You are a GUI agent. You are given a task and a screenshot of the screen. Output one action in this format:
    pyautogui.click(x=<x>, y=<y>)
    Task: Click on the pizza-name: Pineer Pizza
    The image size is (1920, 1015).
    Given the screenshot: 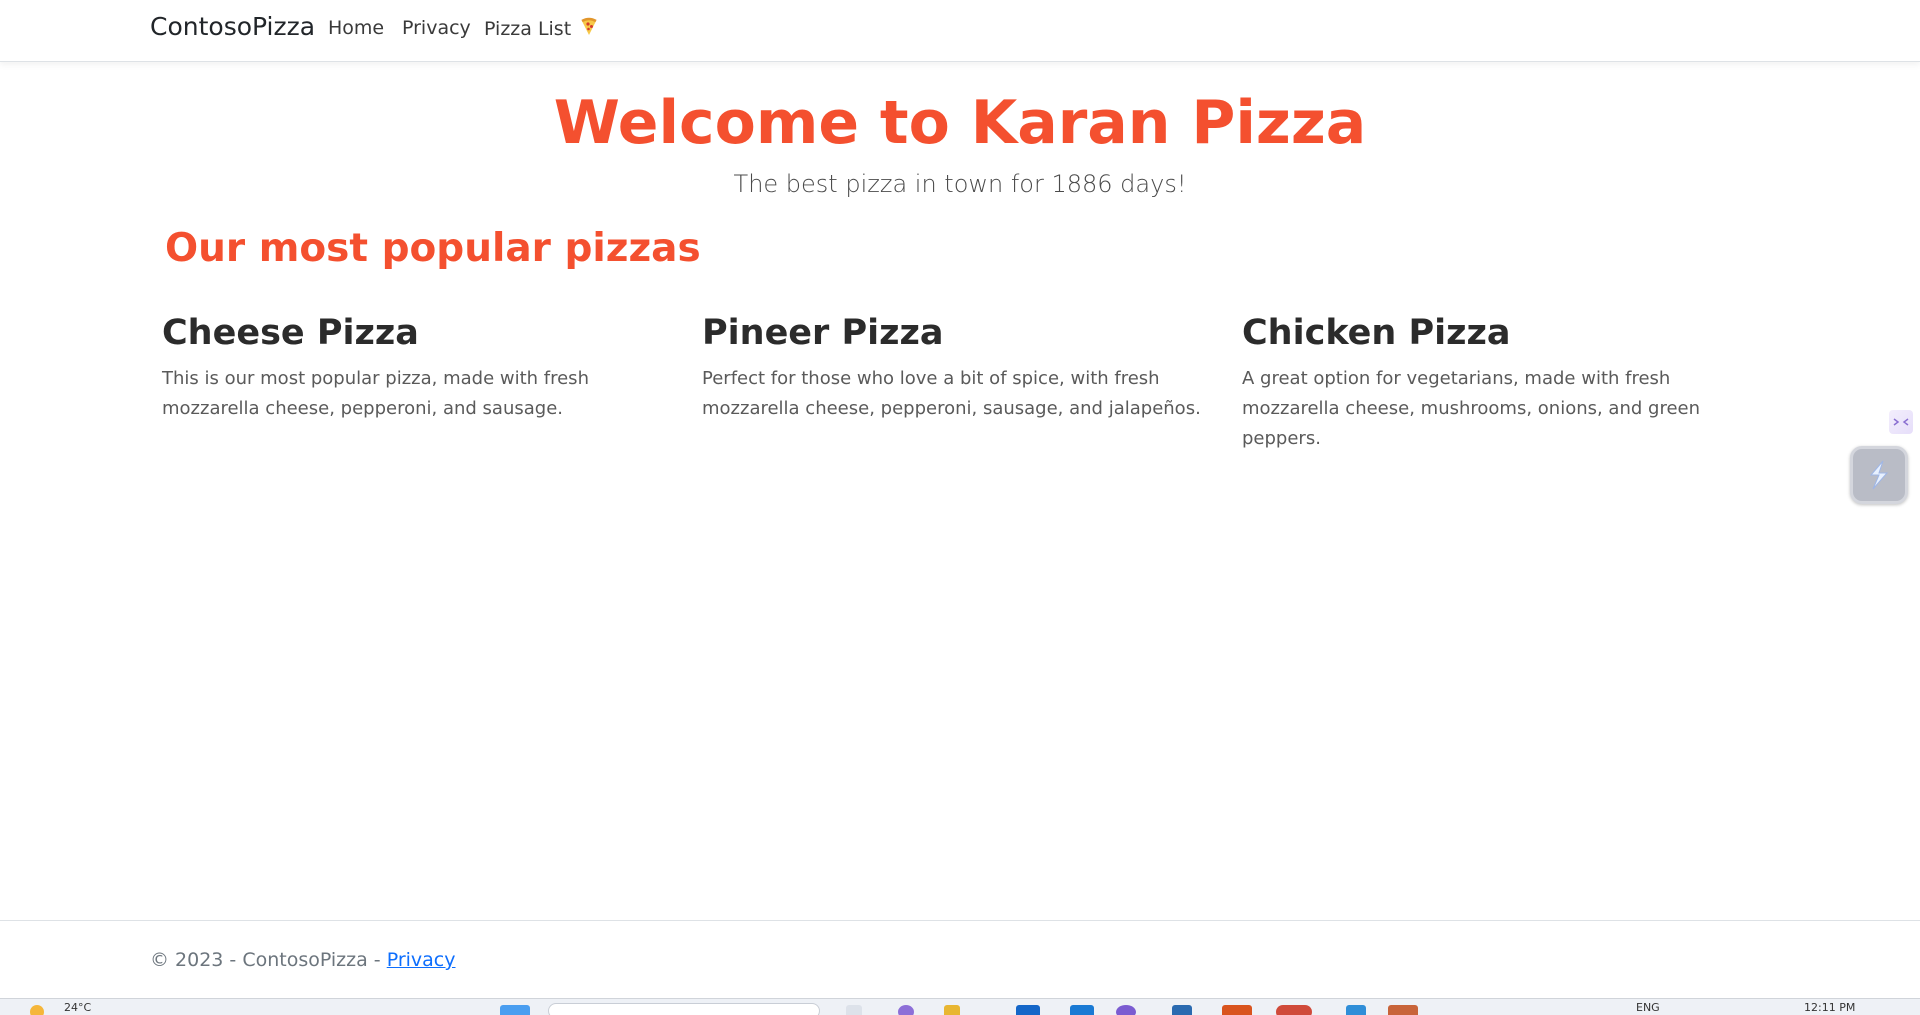 What is the action you would take?
    pyautogui.click(x=823, y=333)
    